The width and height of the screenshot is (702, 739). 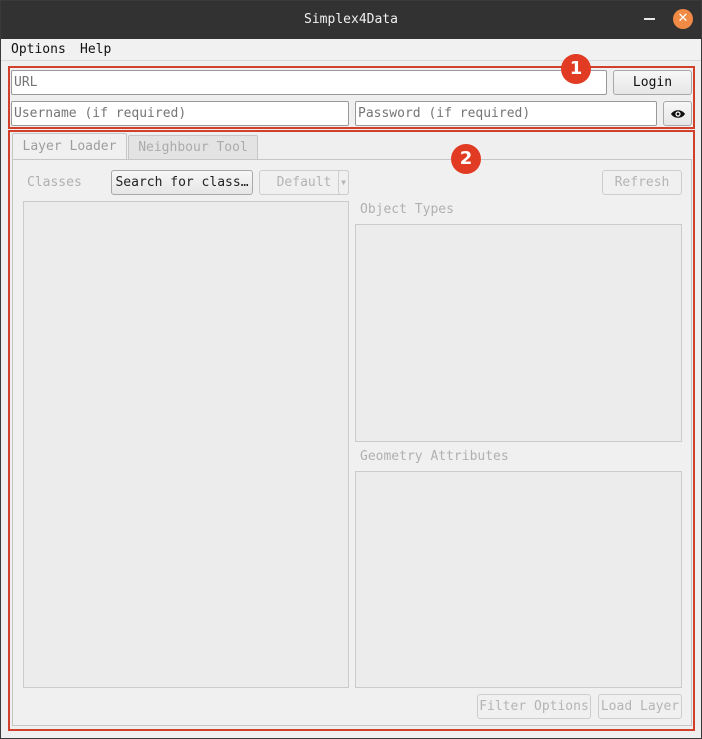 I want to click on login-button: Login, so click(x=652, y=82).